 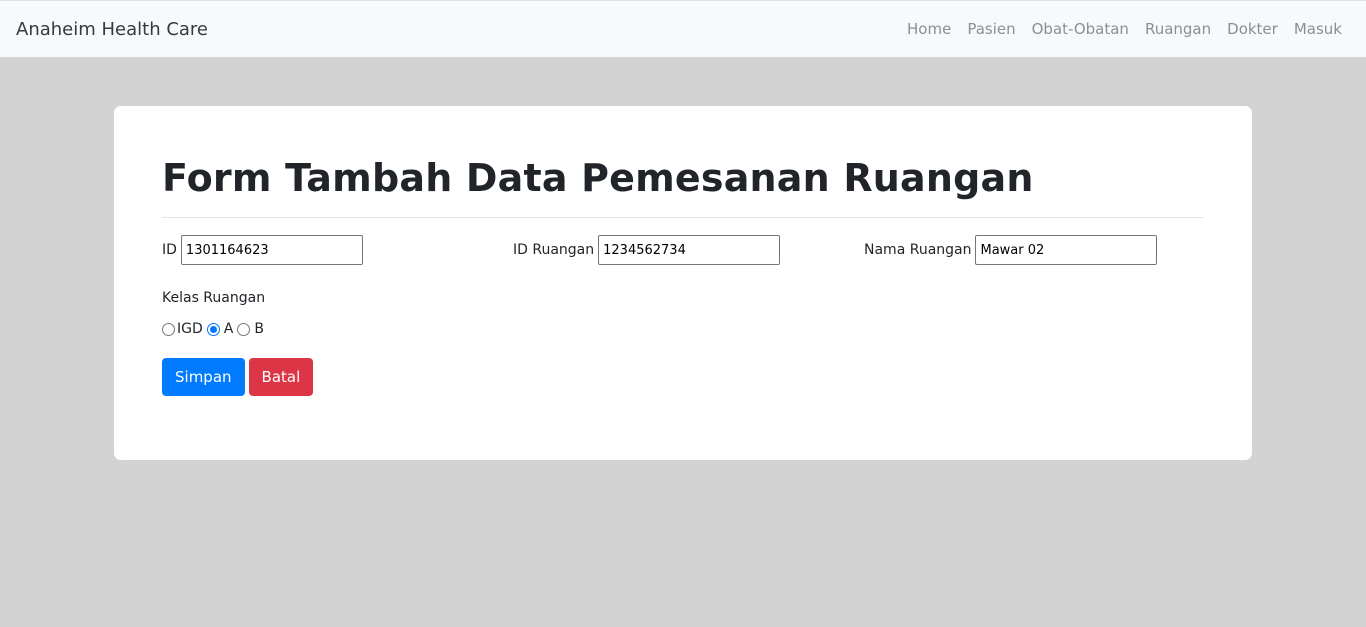 What do you see at coordinates (169, 250) in the screenshot?
I see `id-label: ID` at bounding box center [169, 250].